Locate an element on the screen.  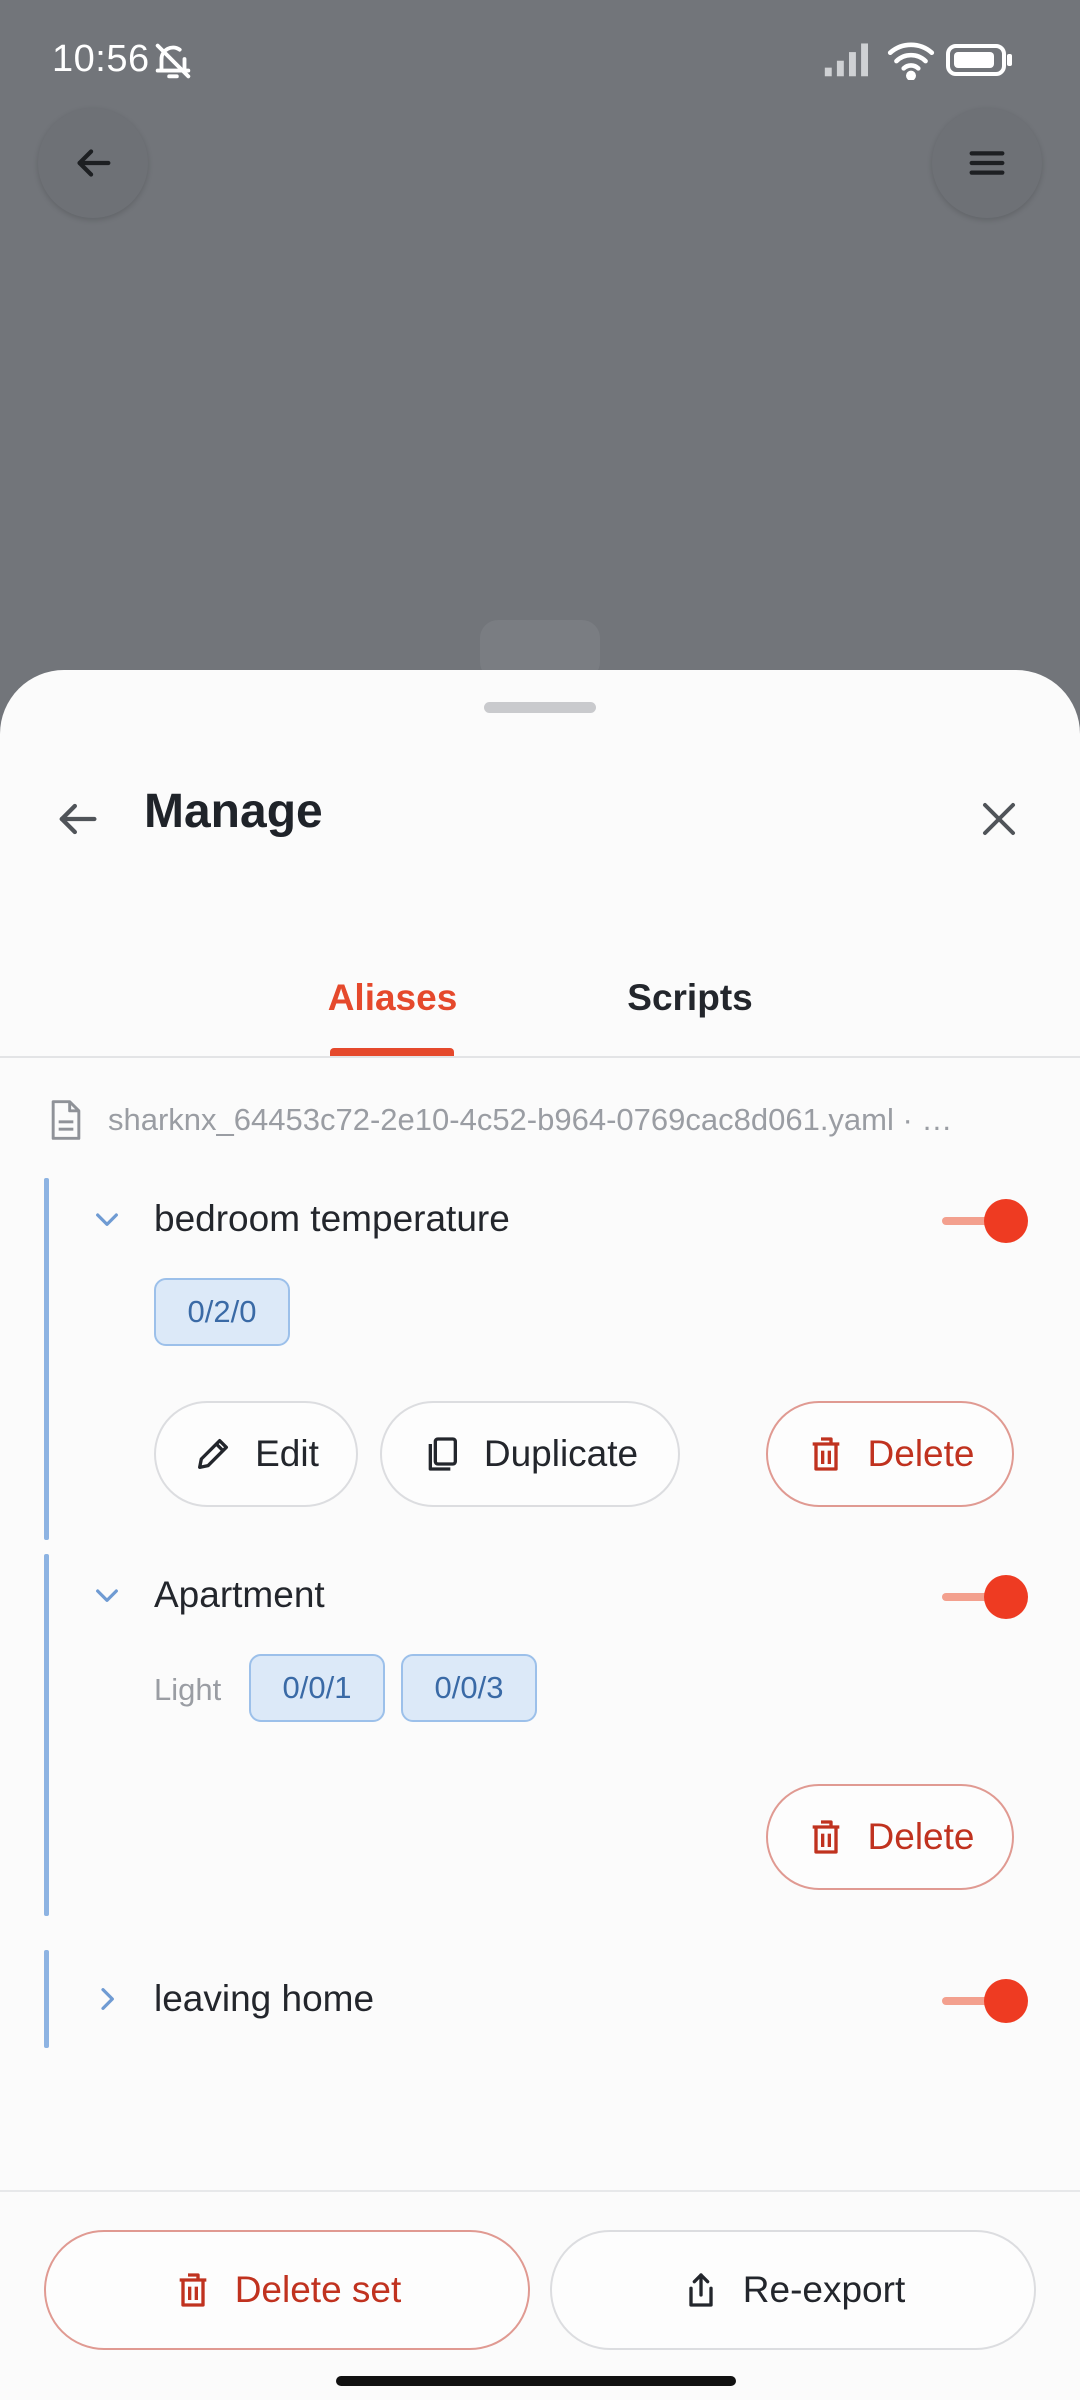
address-chip: 0/0/3 is located at coordinates (469, 1688).